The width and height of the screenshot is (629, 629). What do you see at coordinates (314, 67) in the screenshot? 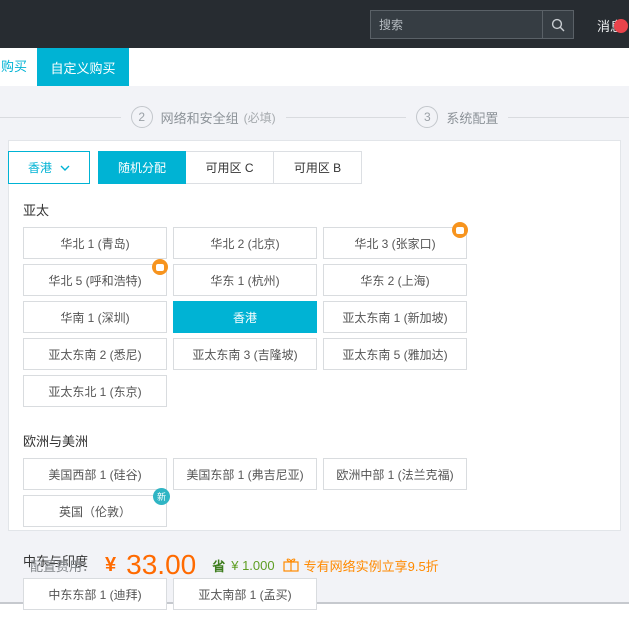
I see `tabbar: 购买 自定义购买` at bounding box center [314, 67].